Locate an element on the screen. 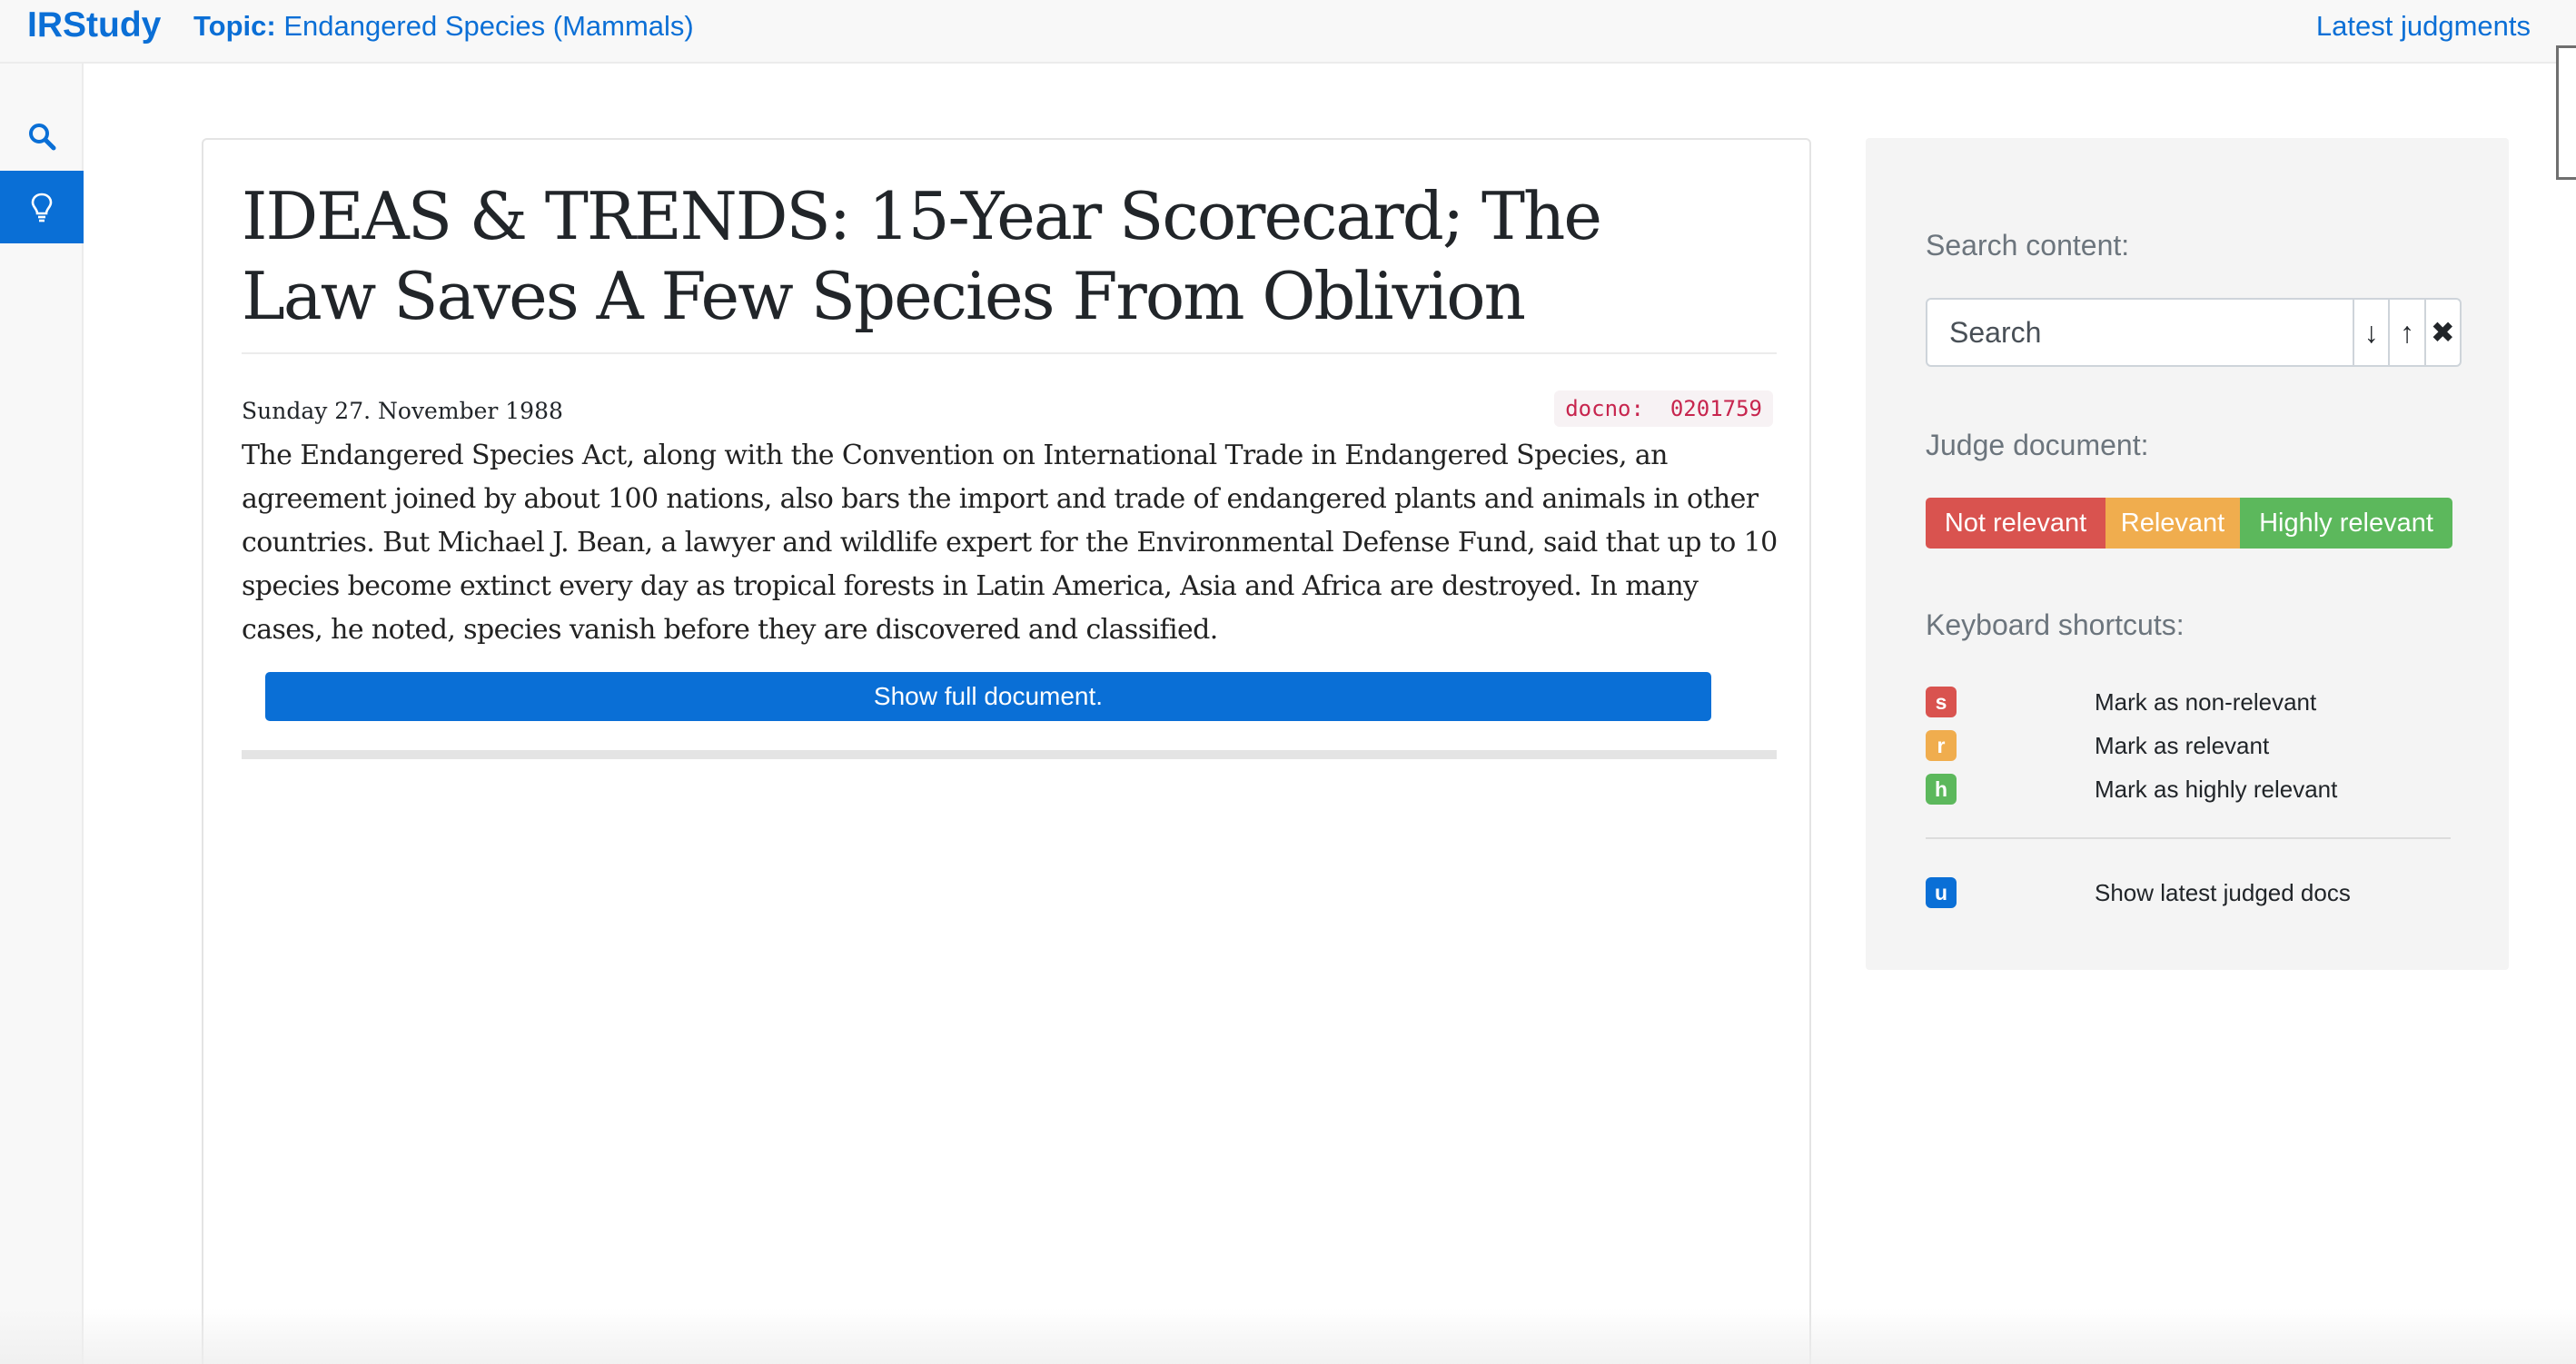  topic-label: Topic: is located at coordinates (234, 26).